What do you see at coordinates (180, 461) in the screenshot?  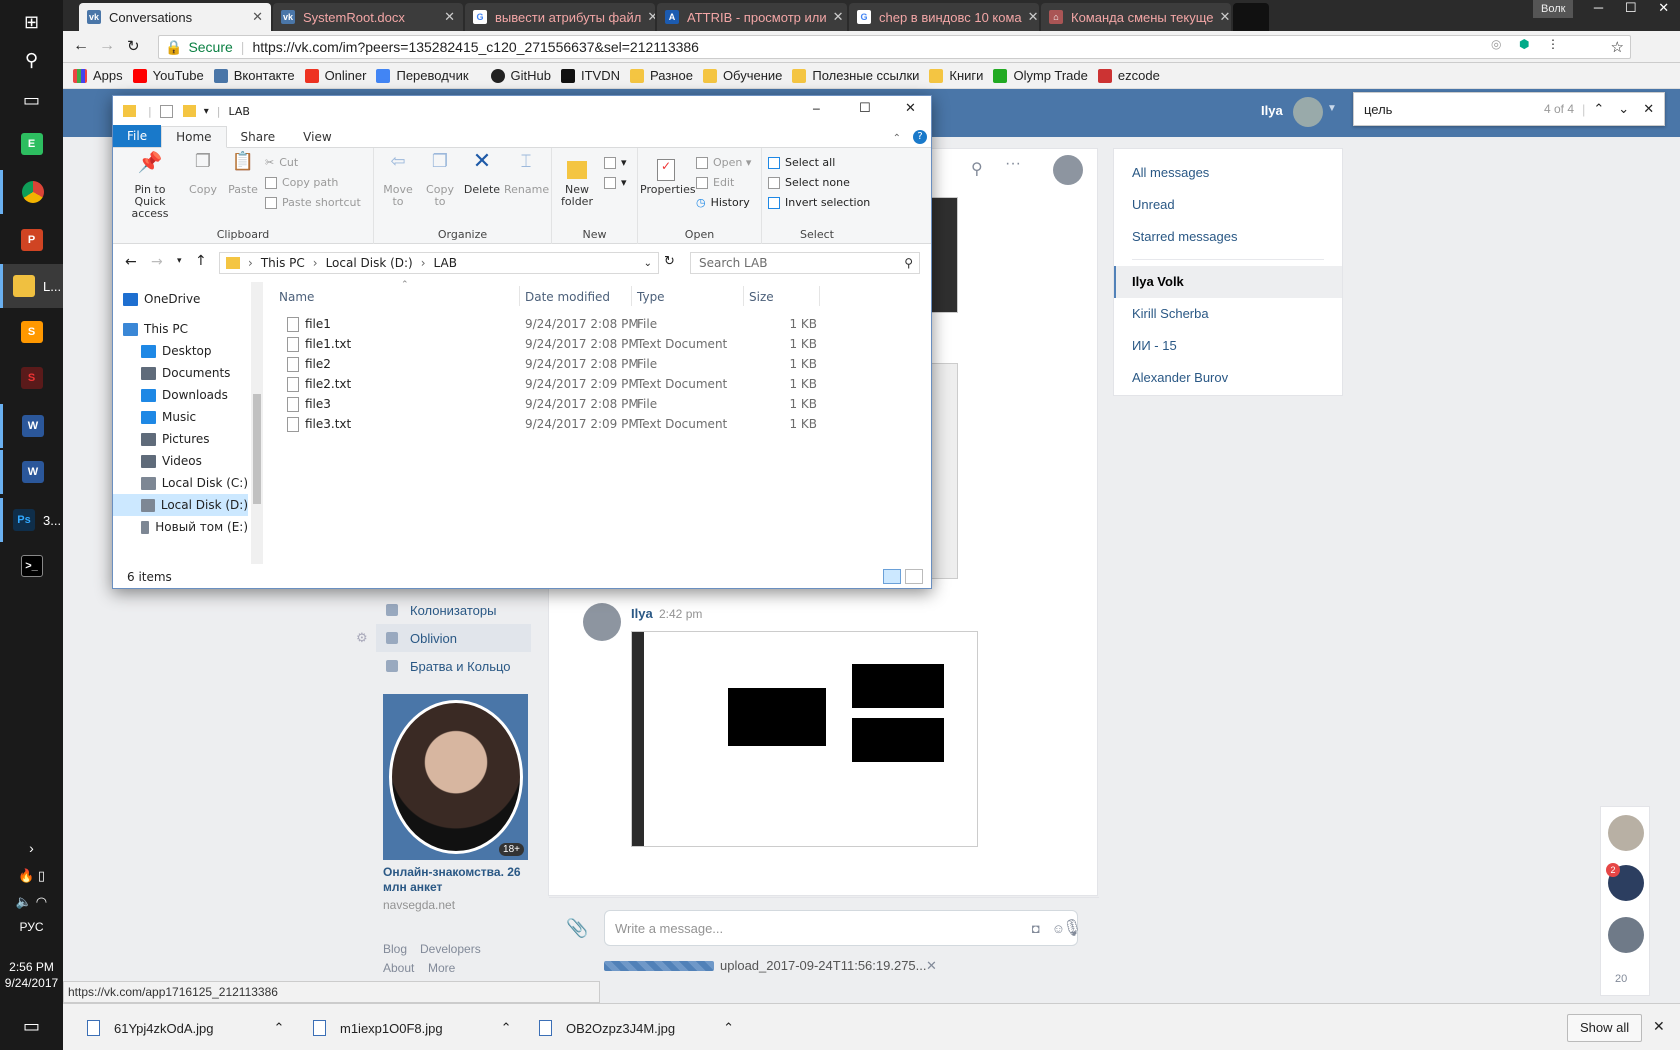 I see `tree-item: Videos` at bounding box center [180, 461].